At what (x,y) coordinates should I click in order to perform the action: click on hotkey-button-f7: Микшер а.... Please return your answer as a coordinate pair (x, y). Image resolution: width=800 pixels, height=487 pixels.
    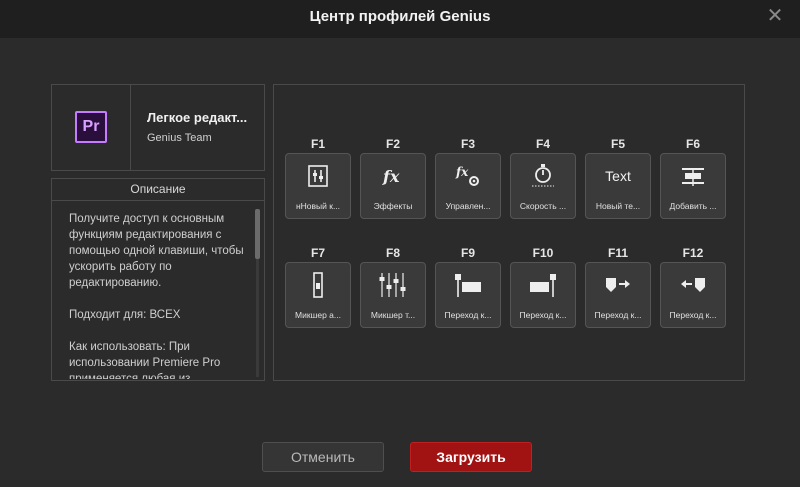
    Looking at the image, I should click on (318, 295).